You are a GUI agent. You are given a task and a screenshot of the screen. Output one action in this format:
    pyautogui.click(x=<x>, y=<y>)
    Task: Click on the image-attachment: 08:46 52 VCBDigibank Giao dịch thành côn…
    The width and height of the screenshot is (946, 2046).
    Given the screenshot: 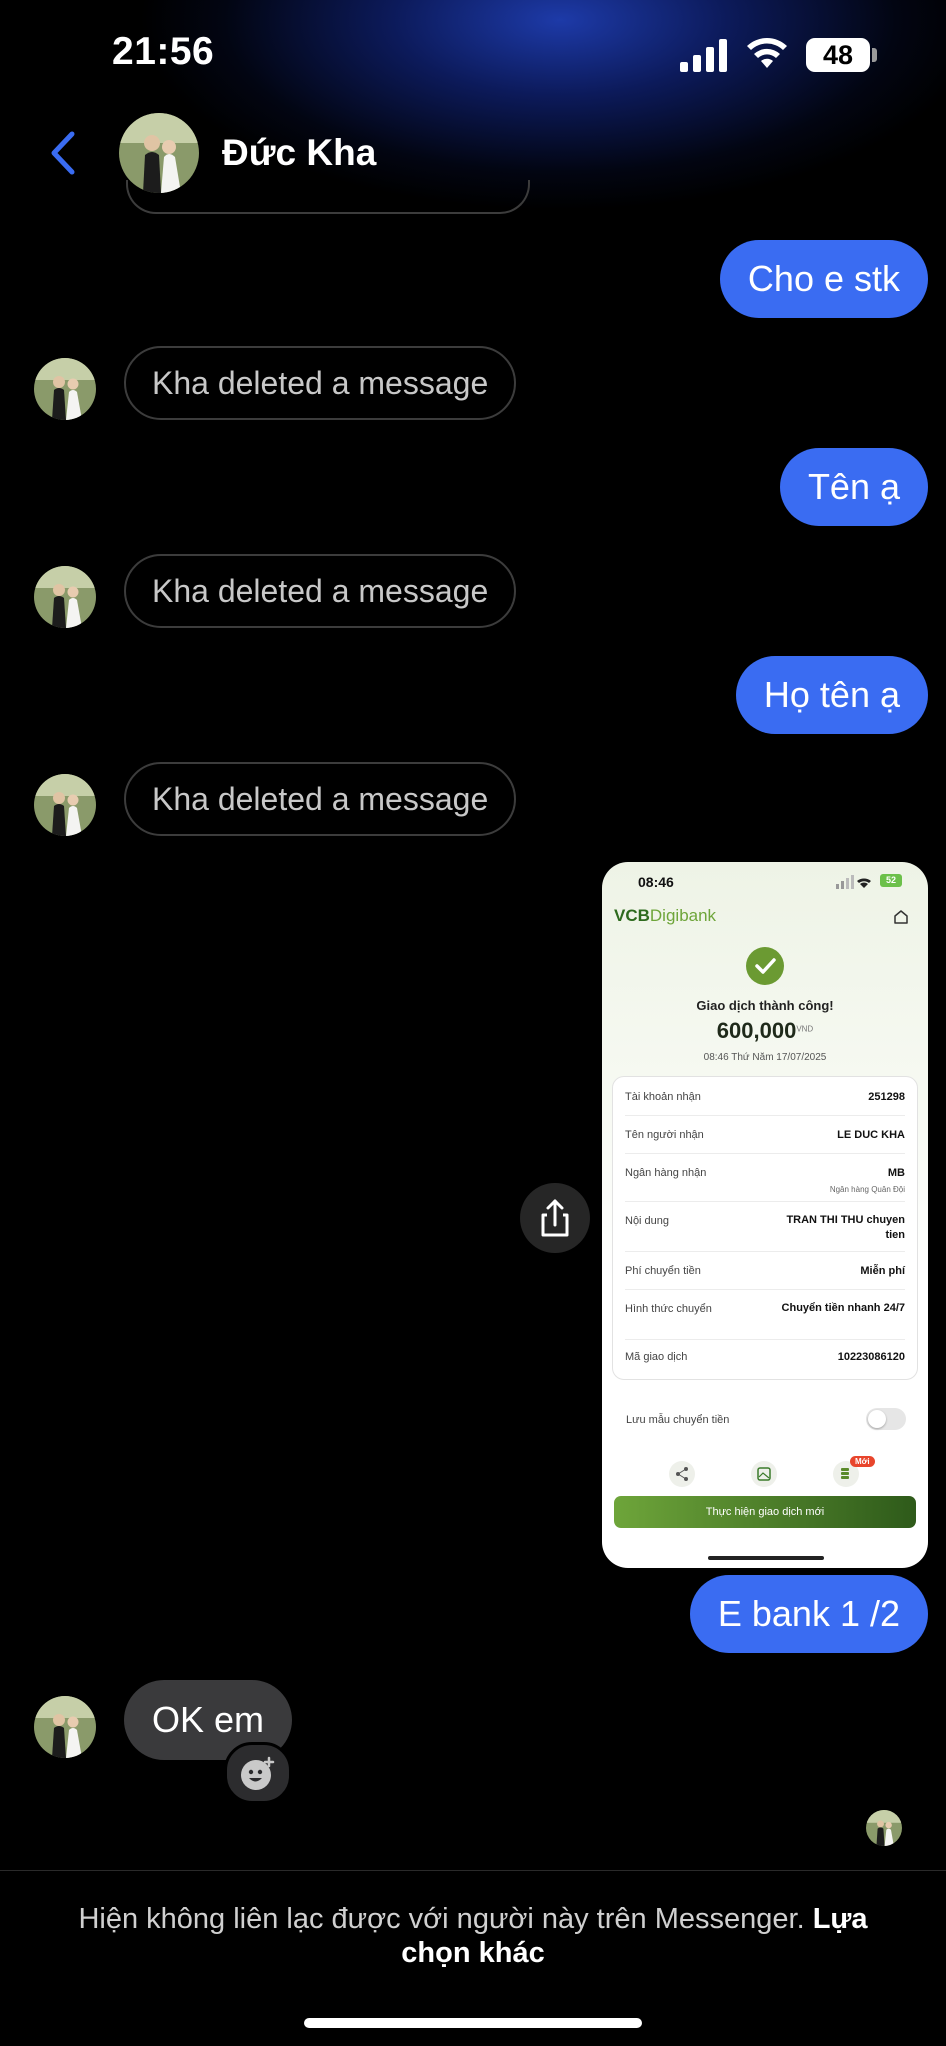 What is the action you would take?
    pyautogui.click(x=765, y=1215)
    